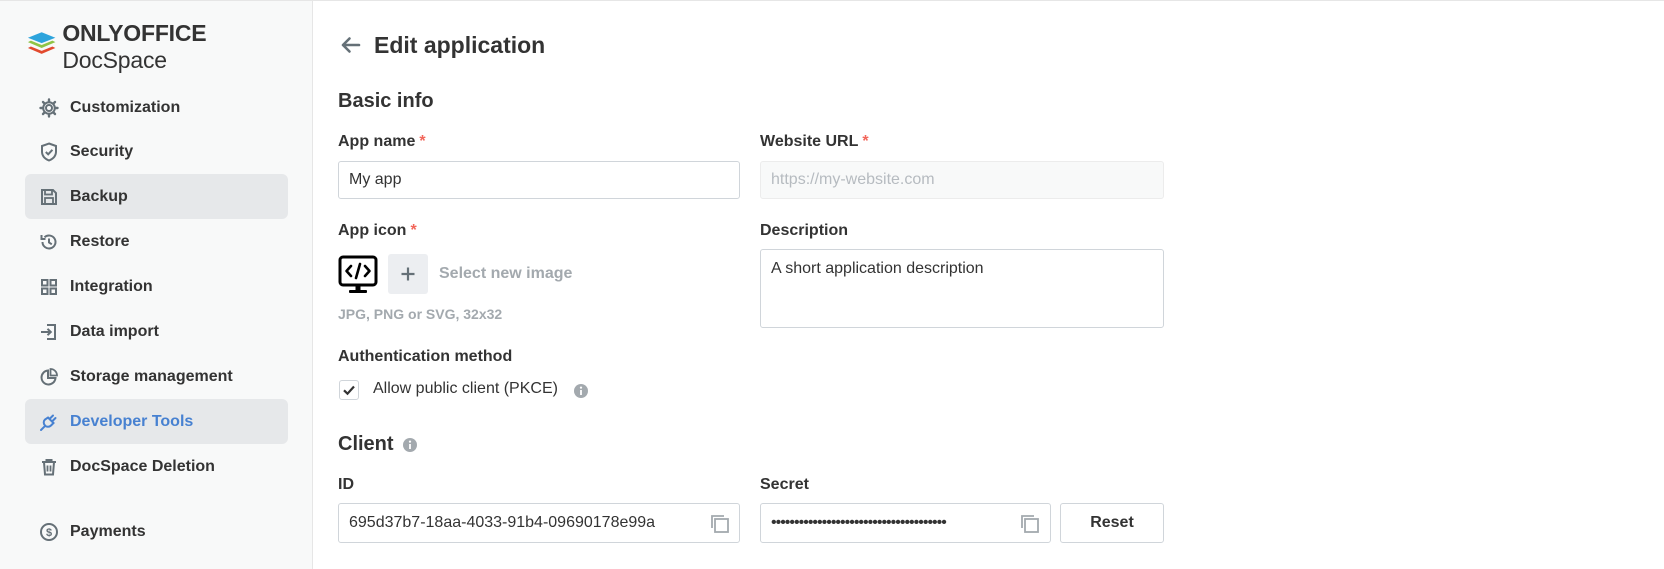  Describe the element at coordinates (382, 141) in the screenshot. I see `app-name-label: App name *` at that location.